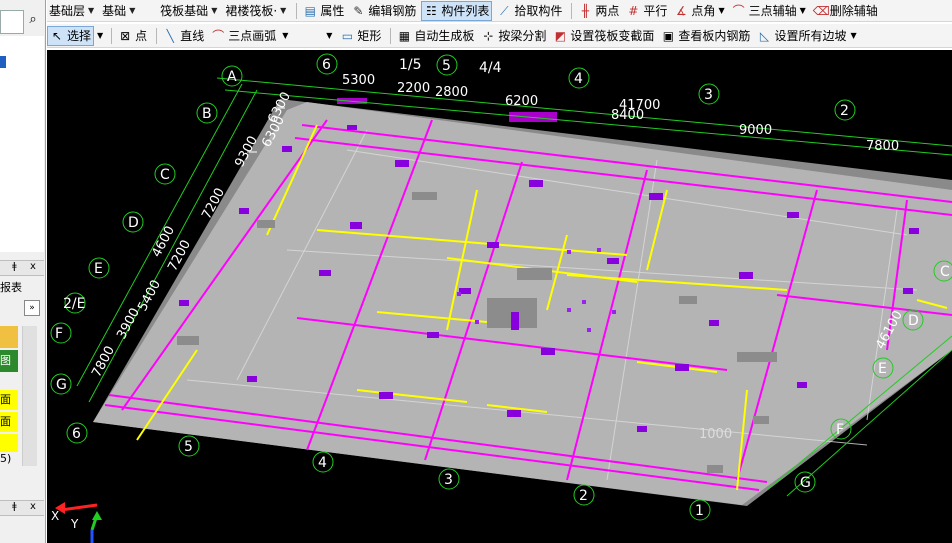  Describe the element at coordinates (560, 35) in the screenshot. I see `section-icon: ◩` at that location.